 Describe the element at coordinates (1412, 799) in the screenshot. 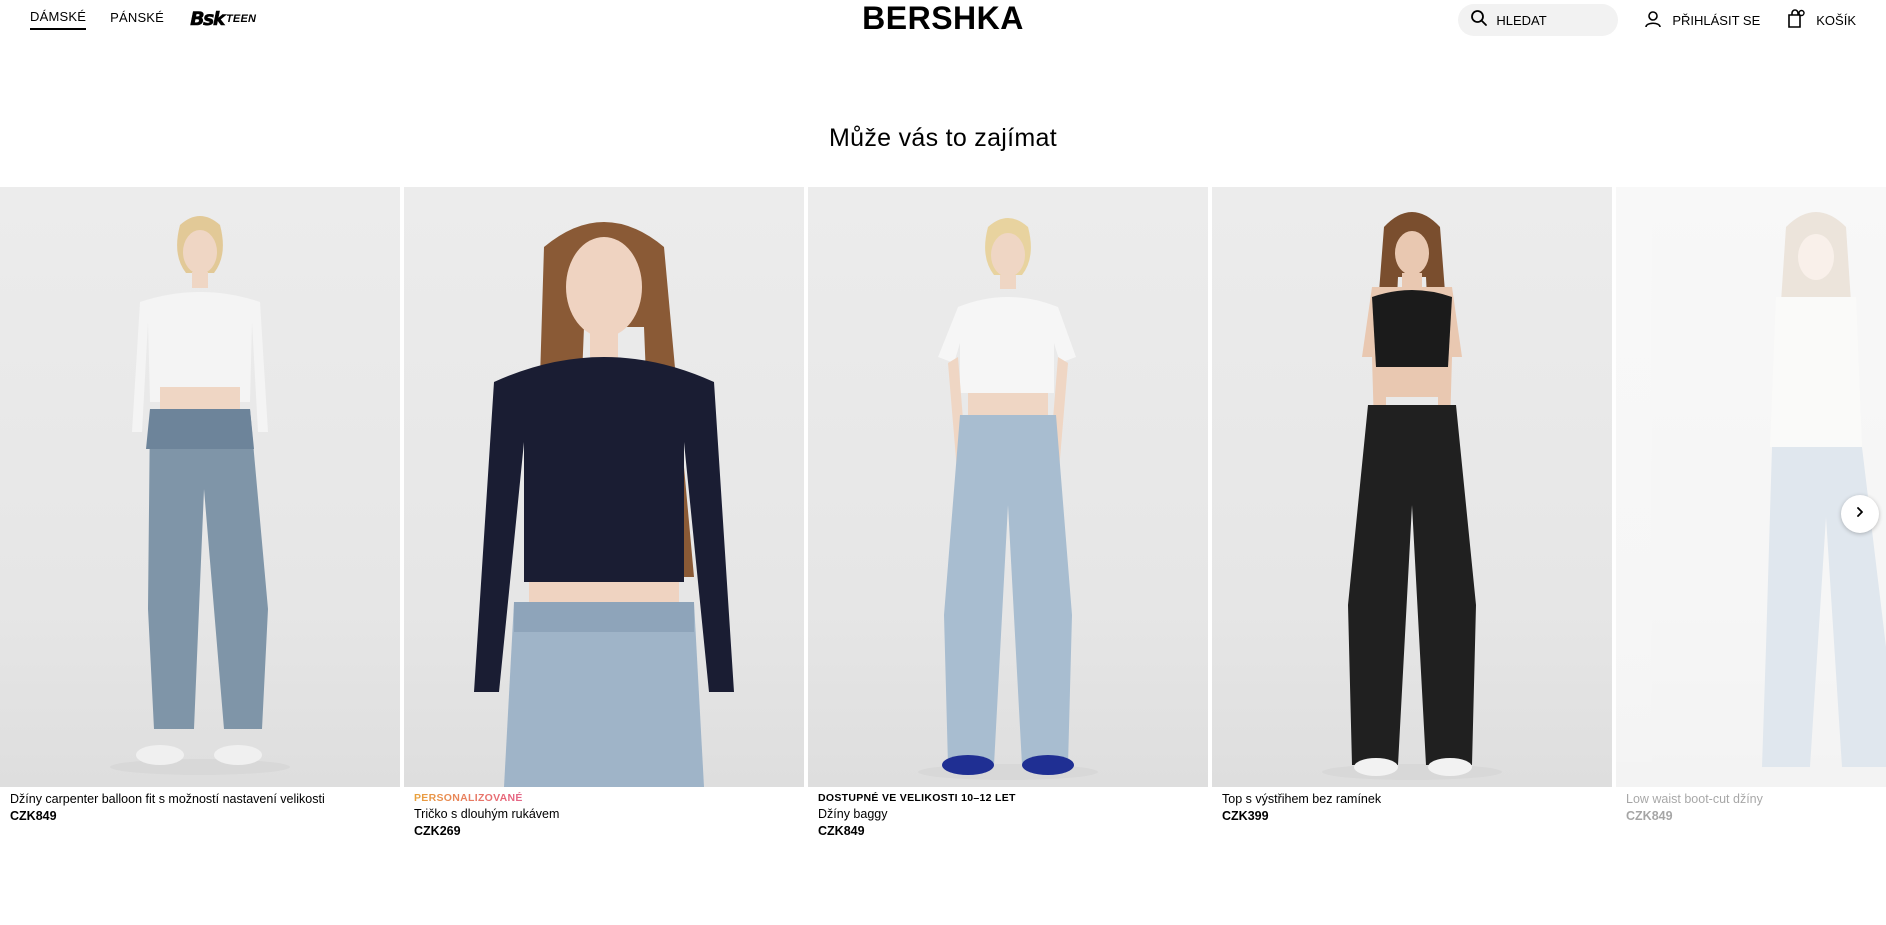

I see `product-name: Top s výstřihem bez ramínek` at that location.